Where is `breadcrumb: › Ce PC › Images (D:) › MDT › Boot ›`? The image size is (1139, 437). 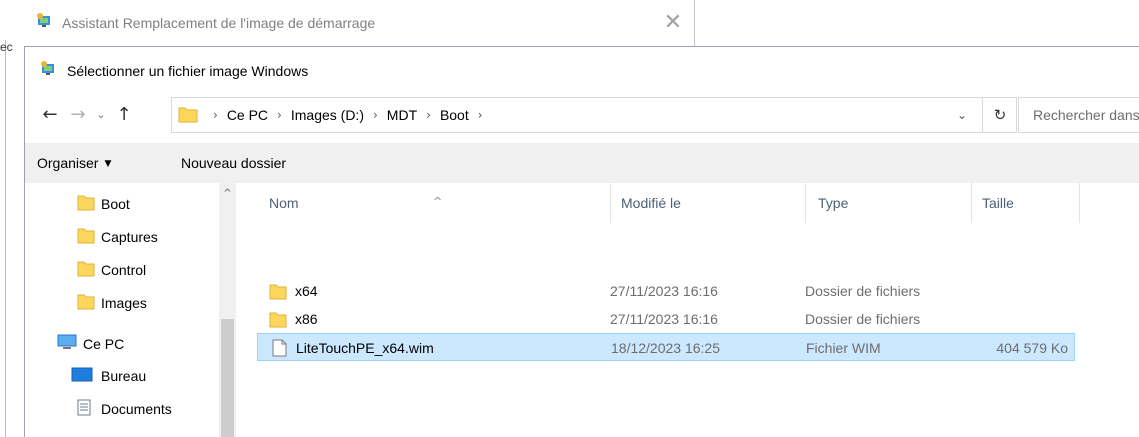 breadcrumb: › Ce PC › Images (D:) › MDT › Boot › is located at coordinates (348, 115).